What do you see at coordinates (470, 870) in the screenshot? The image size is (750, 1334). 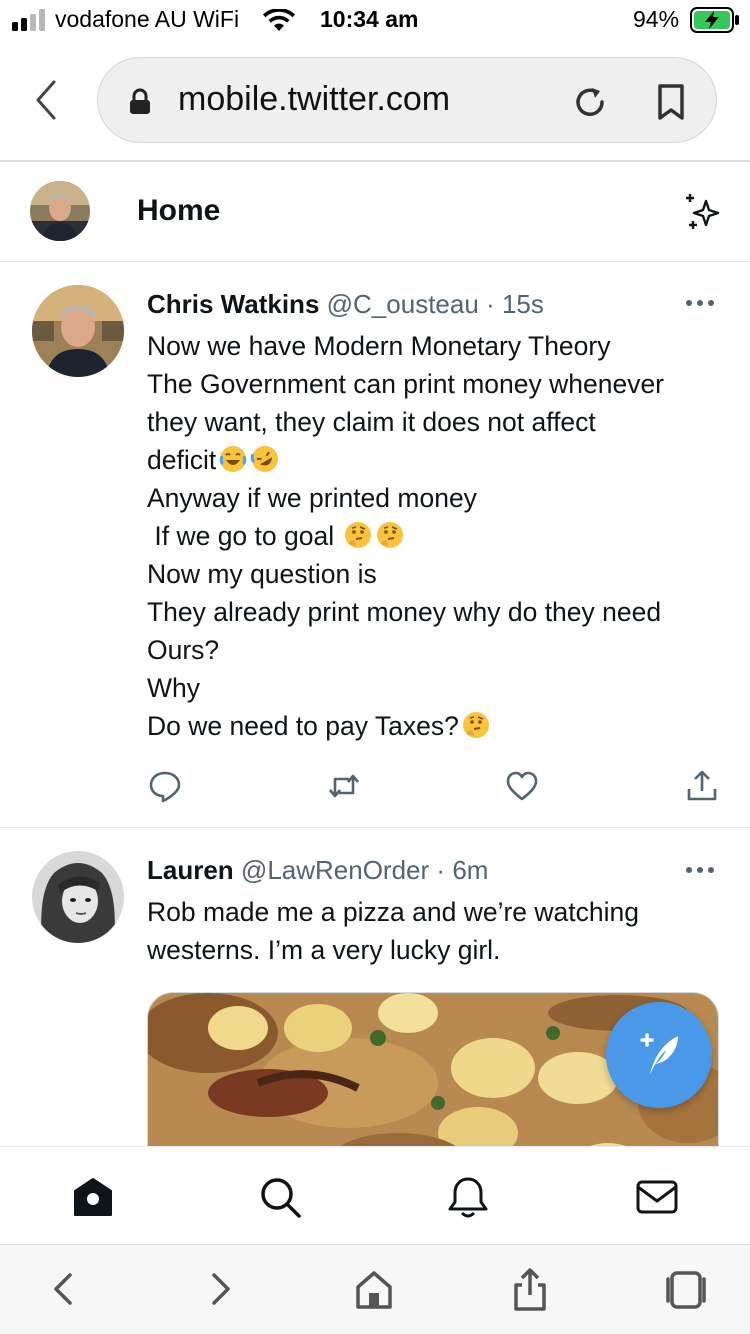 I see `tweet-time: 6m` at bounding box center [470, 870].